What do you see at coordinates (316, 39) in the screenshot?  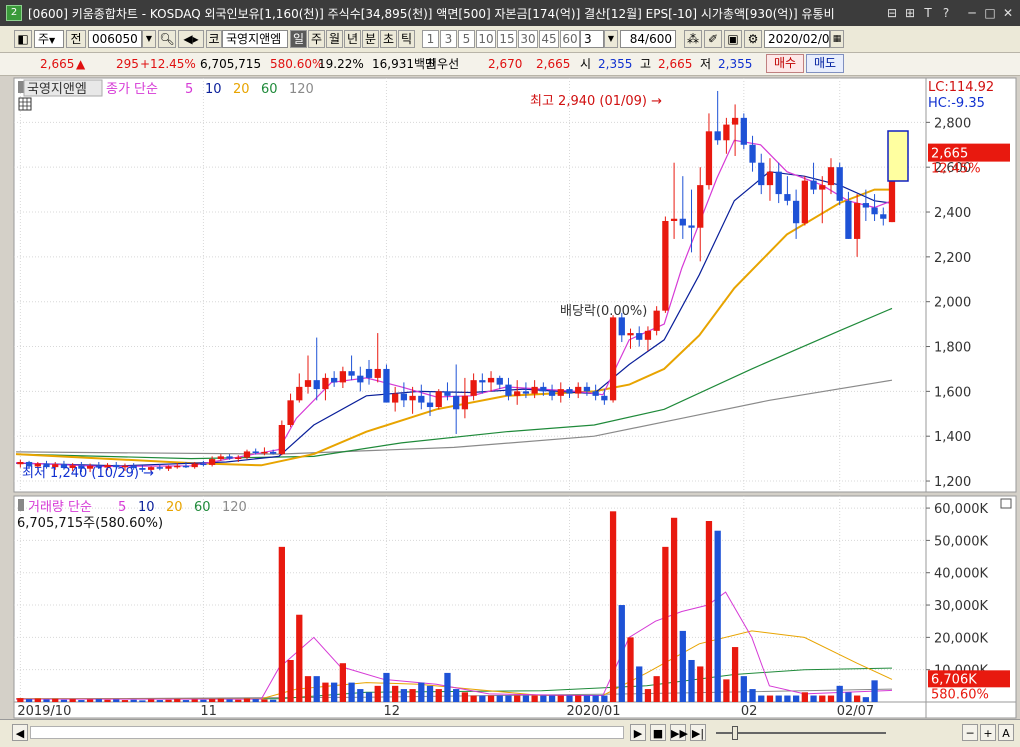 I see `period-tab-1: 주` at bounding box center [316, 39].